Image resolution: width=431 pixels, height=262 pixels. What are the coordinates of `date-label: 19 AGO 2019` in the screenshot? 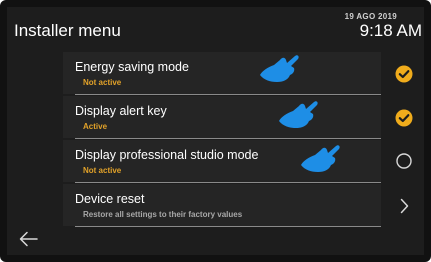 It's located at (370, 16).